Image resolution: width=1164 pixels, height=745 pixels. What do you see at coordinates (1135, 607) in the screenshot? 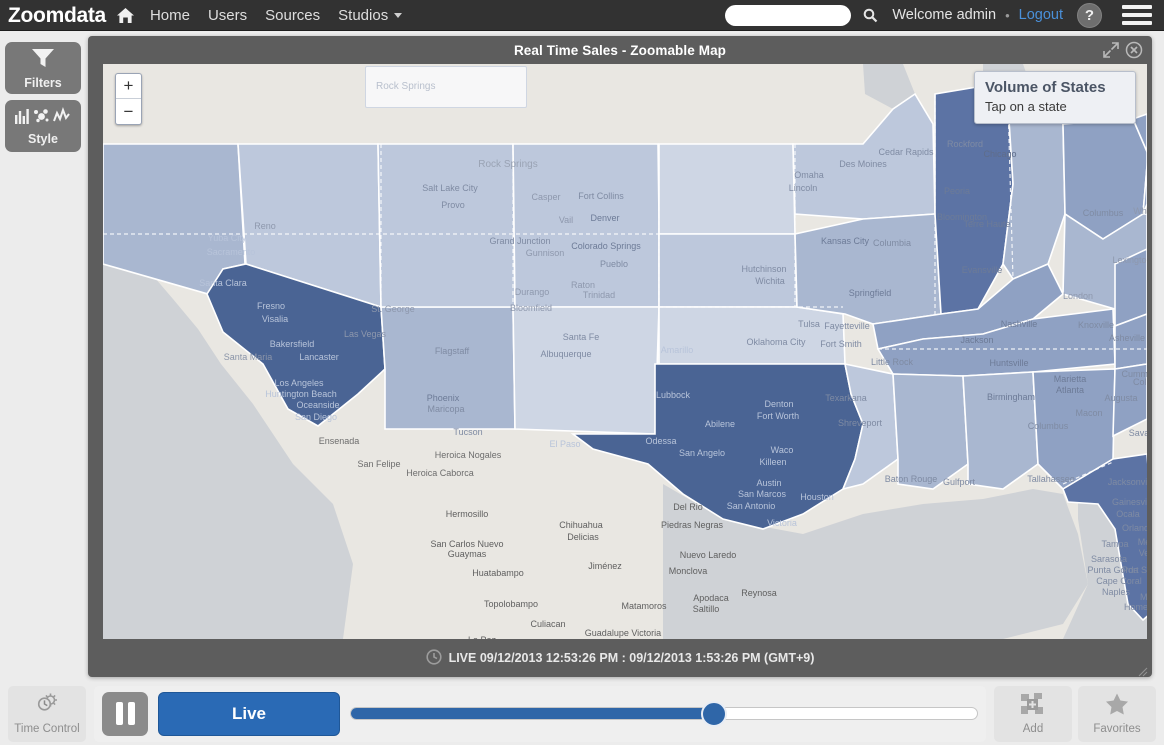
I see `map-city-label: Homestead` at bounding box center [1135, 607].